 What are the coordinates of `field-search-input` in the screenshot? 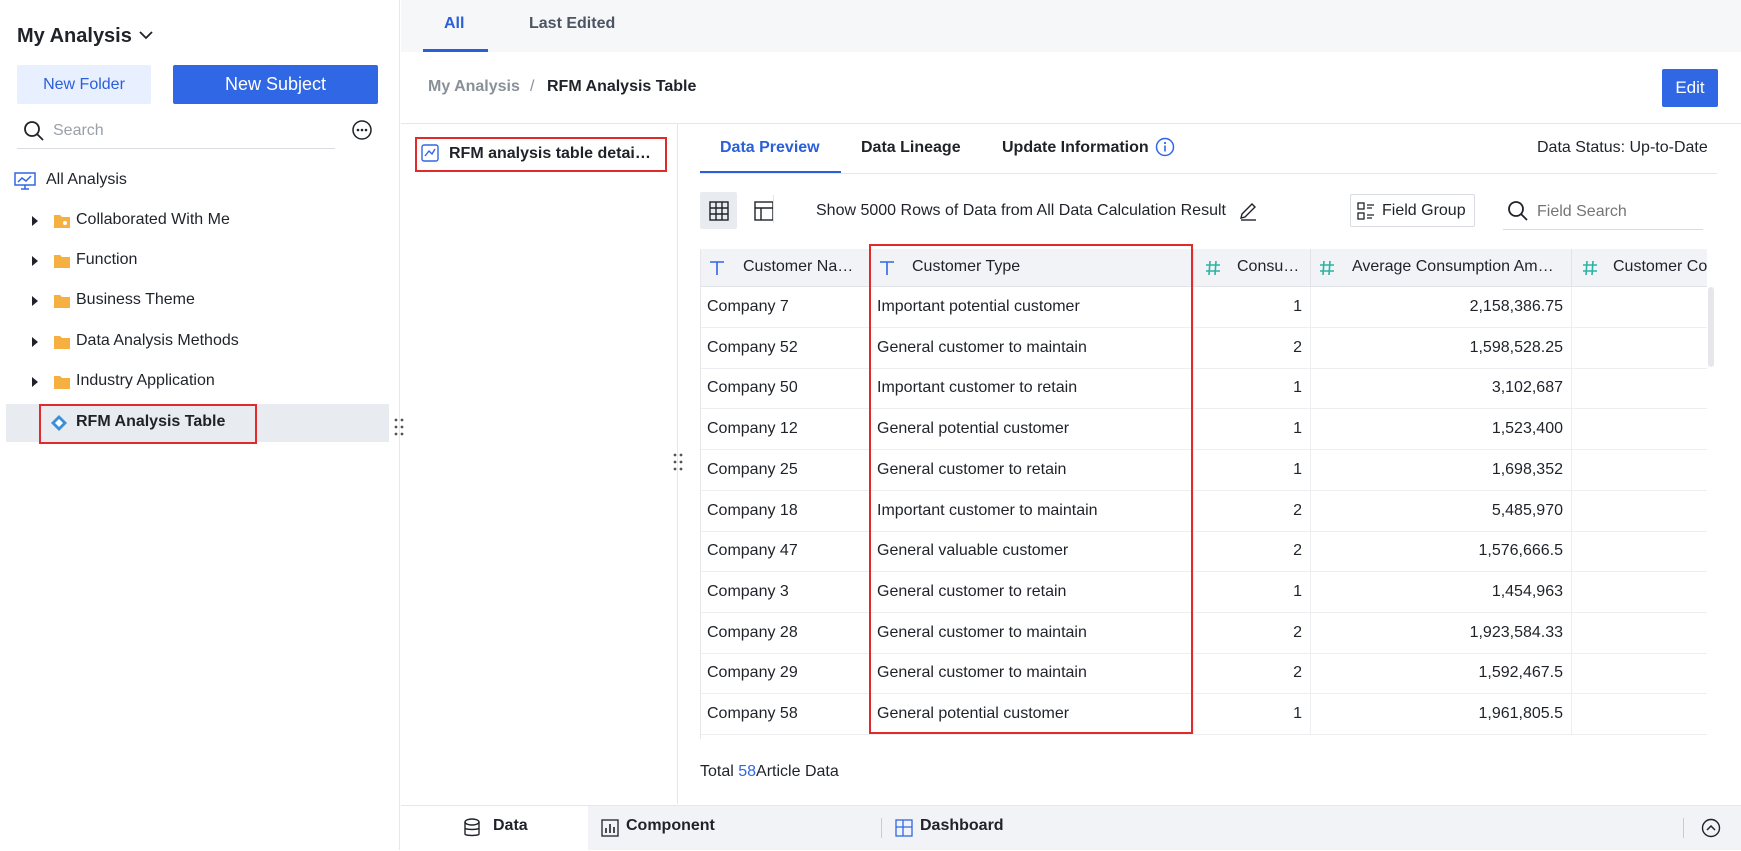 It's located at (1617, 212).